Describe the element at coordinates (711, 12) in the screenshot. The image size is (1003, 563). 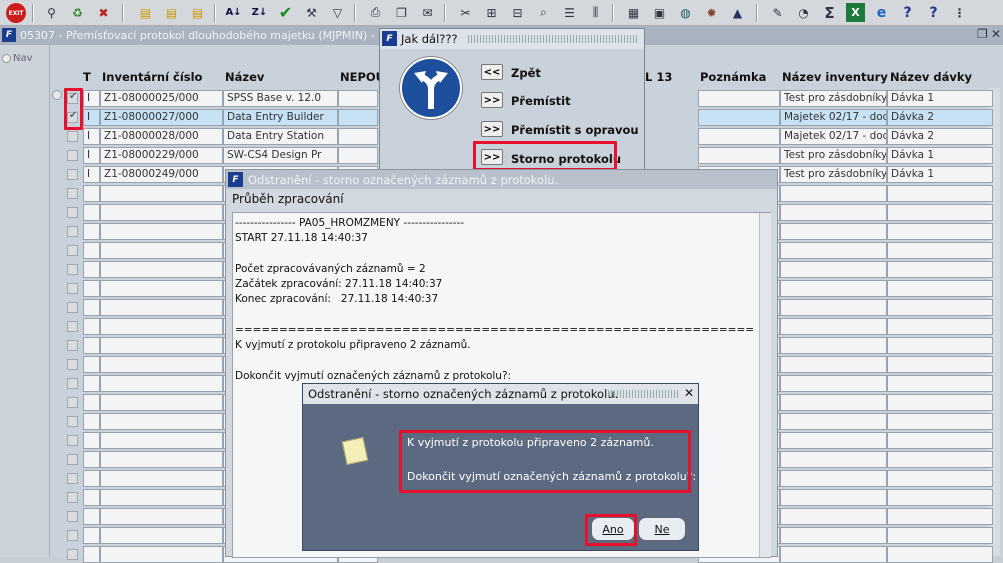
I see `settings-wheel-icon: ✹` at that location.